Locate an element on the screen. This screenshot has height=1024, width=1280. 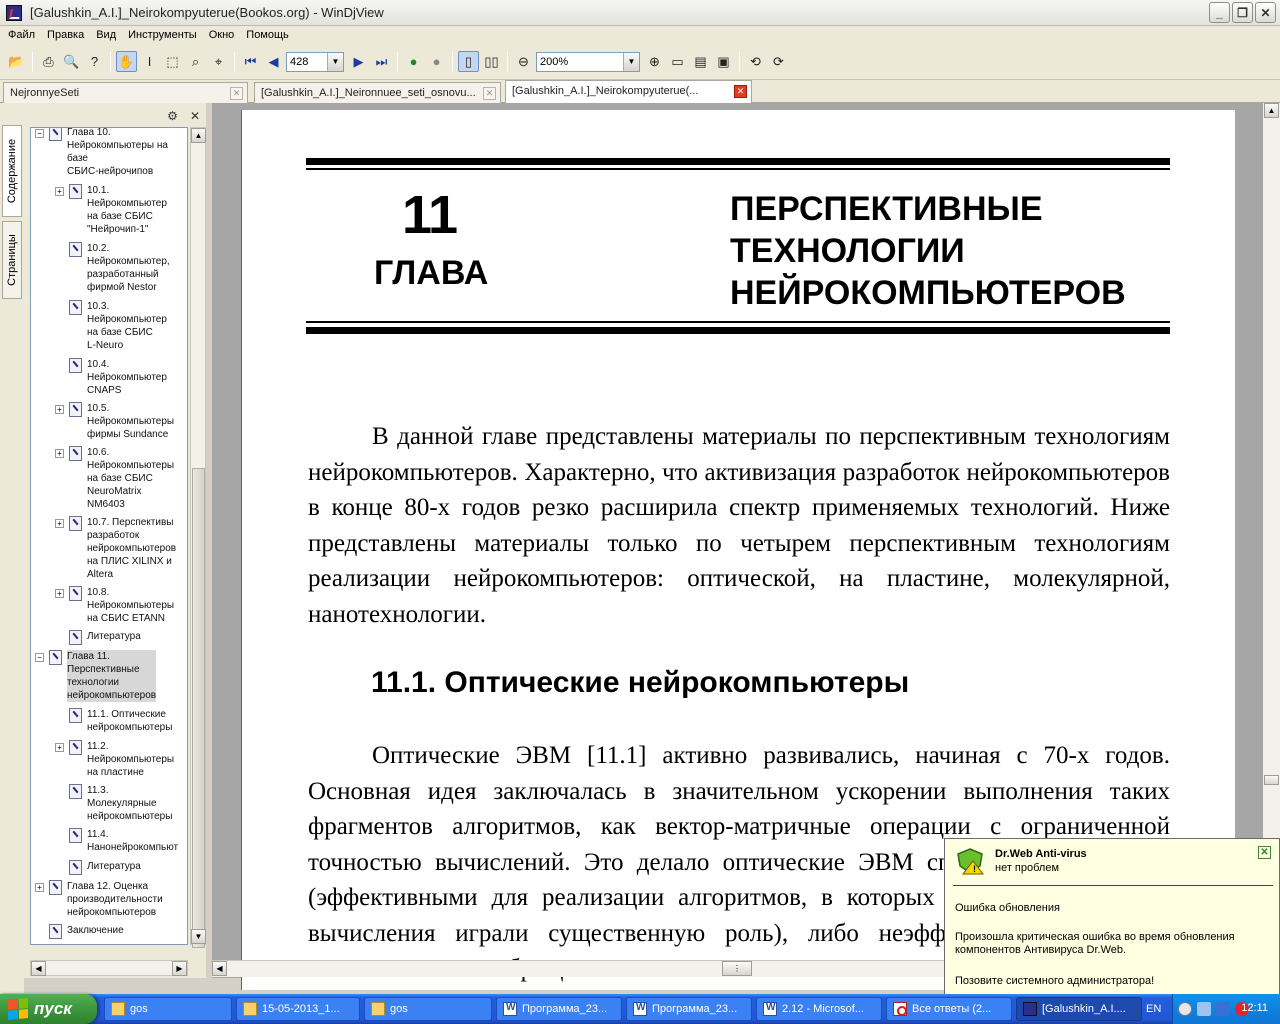
forward-icon: ● is located at coordinates (436, 61).